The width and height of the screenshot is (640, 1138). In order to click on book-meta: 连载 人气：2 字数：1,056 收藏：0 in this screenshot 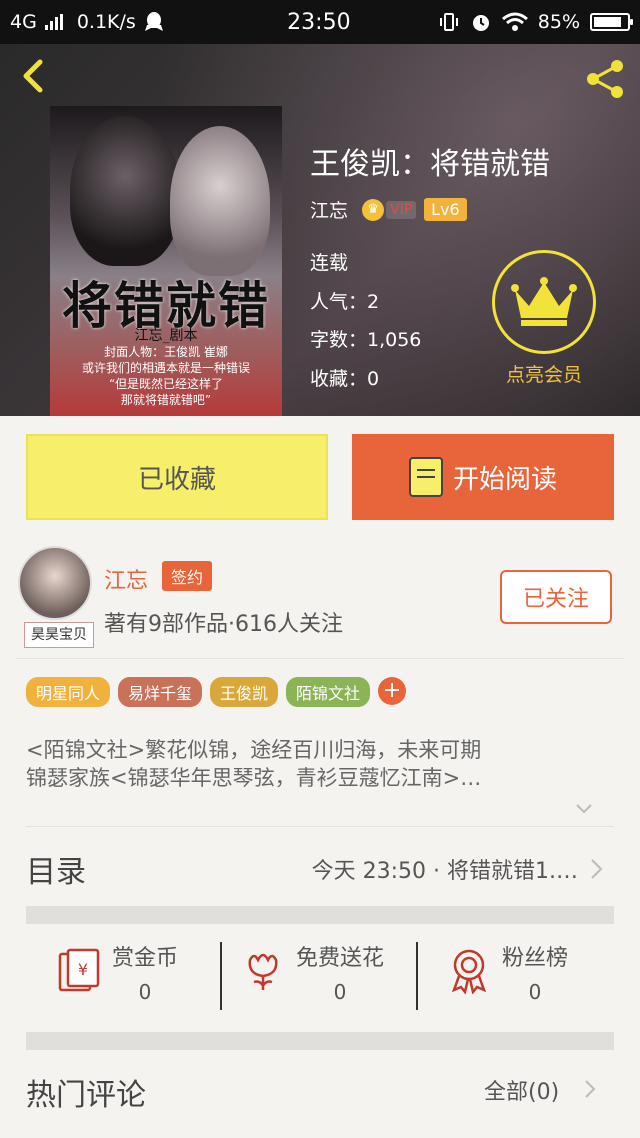, I will do `click(365, 321)`.